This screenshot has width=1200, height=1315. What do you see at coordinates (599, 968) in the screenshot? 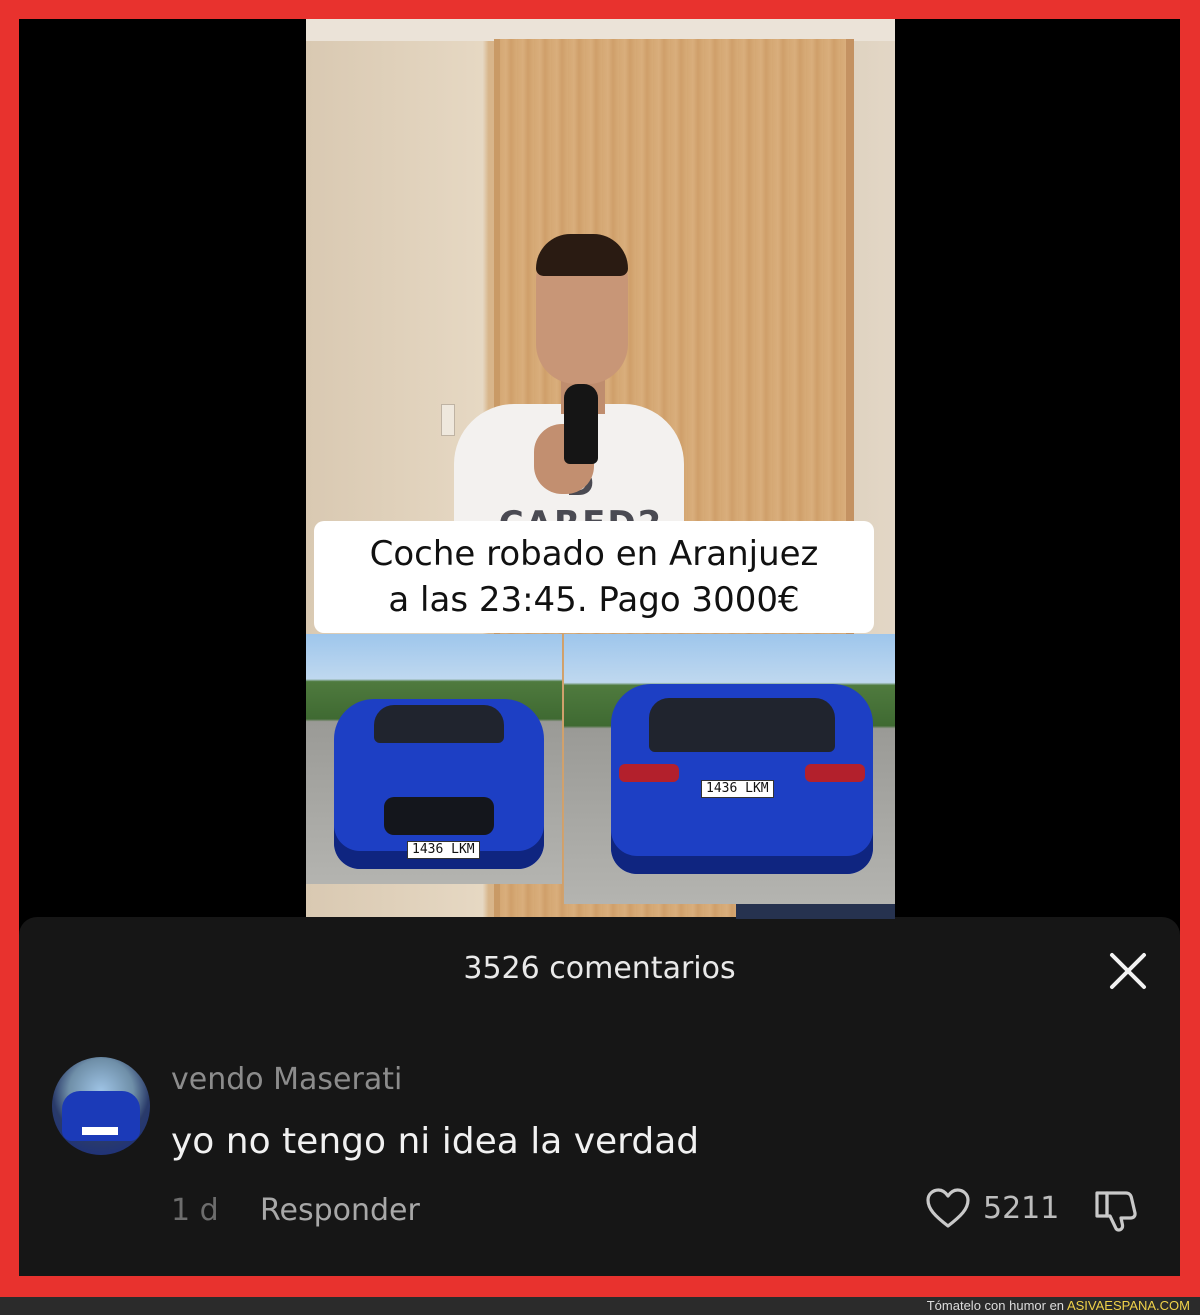
I see `comments-count: 3526 comentarios` at bounding box center [599, 968].